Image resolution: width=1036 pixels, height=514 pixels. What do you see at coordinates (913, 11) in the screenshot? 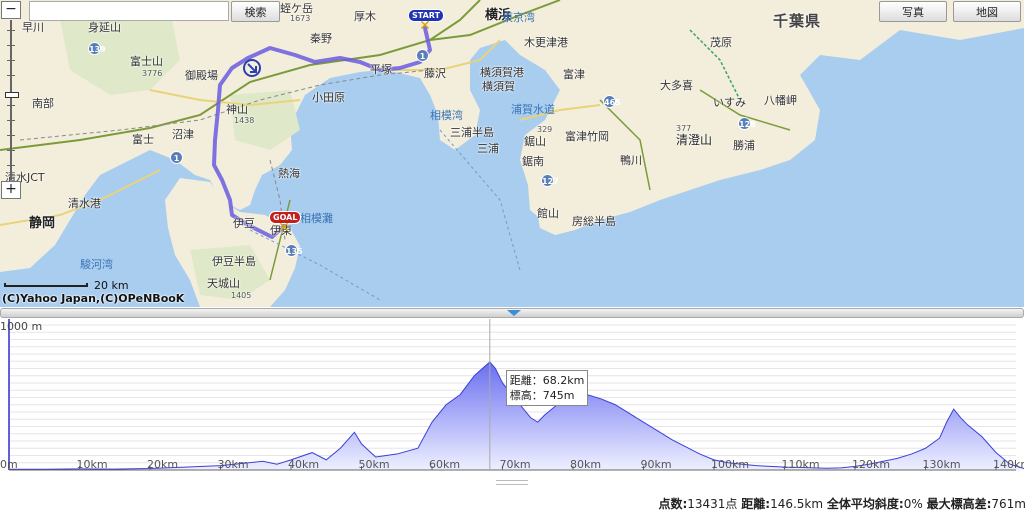
I see `photo-button: 写真` at bounding box center [913, 11].